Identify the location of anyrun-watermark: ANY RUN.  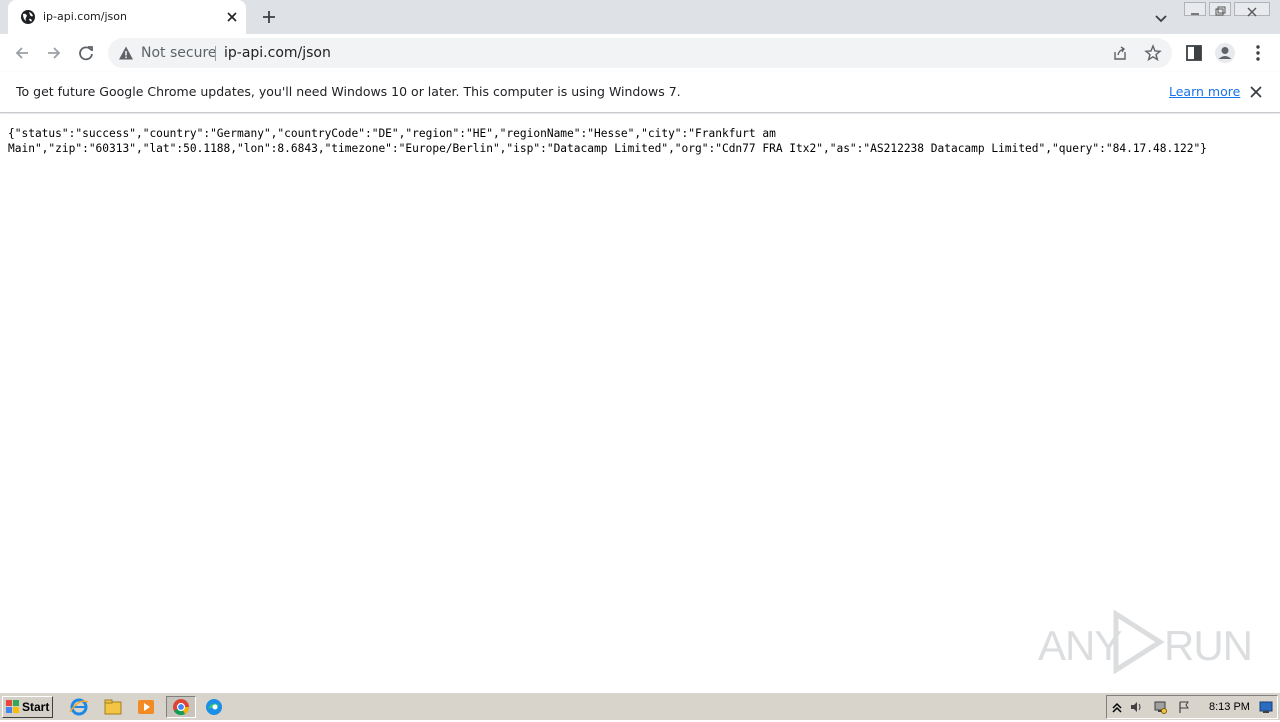
(1145, 642).